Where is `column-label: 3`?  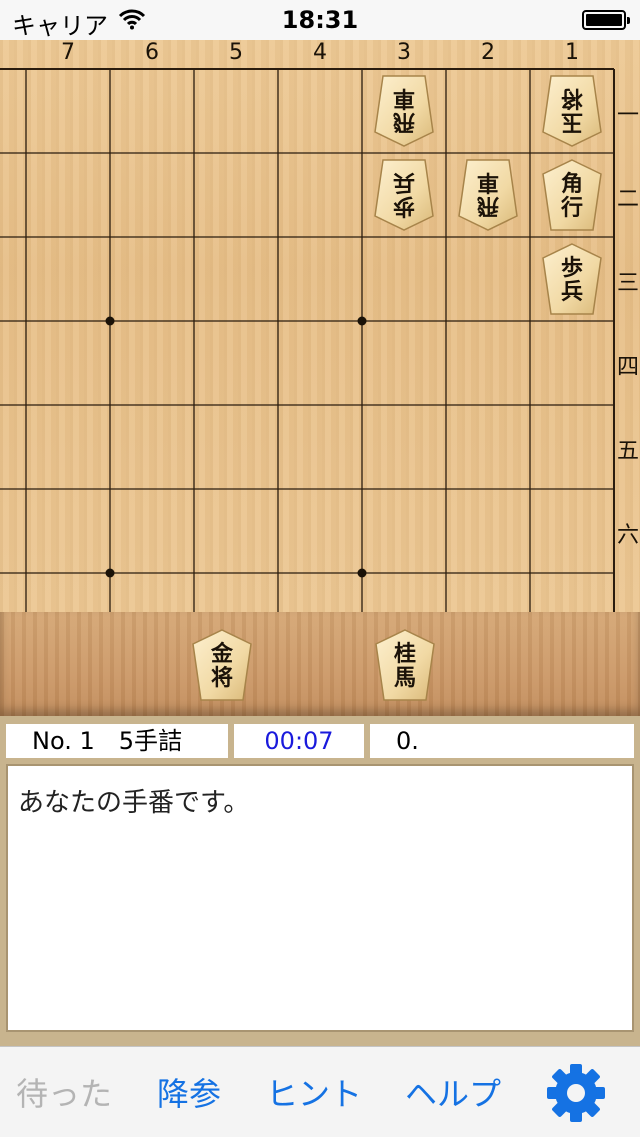
column-label: 3 is located at coordinates (404, 52).